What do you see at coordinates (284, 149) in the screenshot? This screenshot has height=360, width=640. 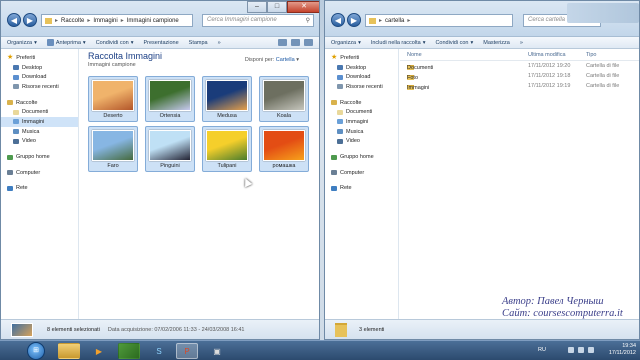 I see `thumbnail-item: ромашка` at bounding box center [284, 149].